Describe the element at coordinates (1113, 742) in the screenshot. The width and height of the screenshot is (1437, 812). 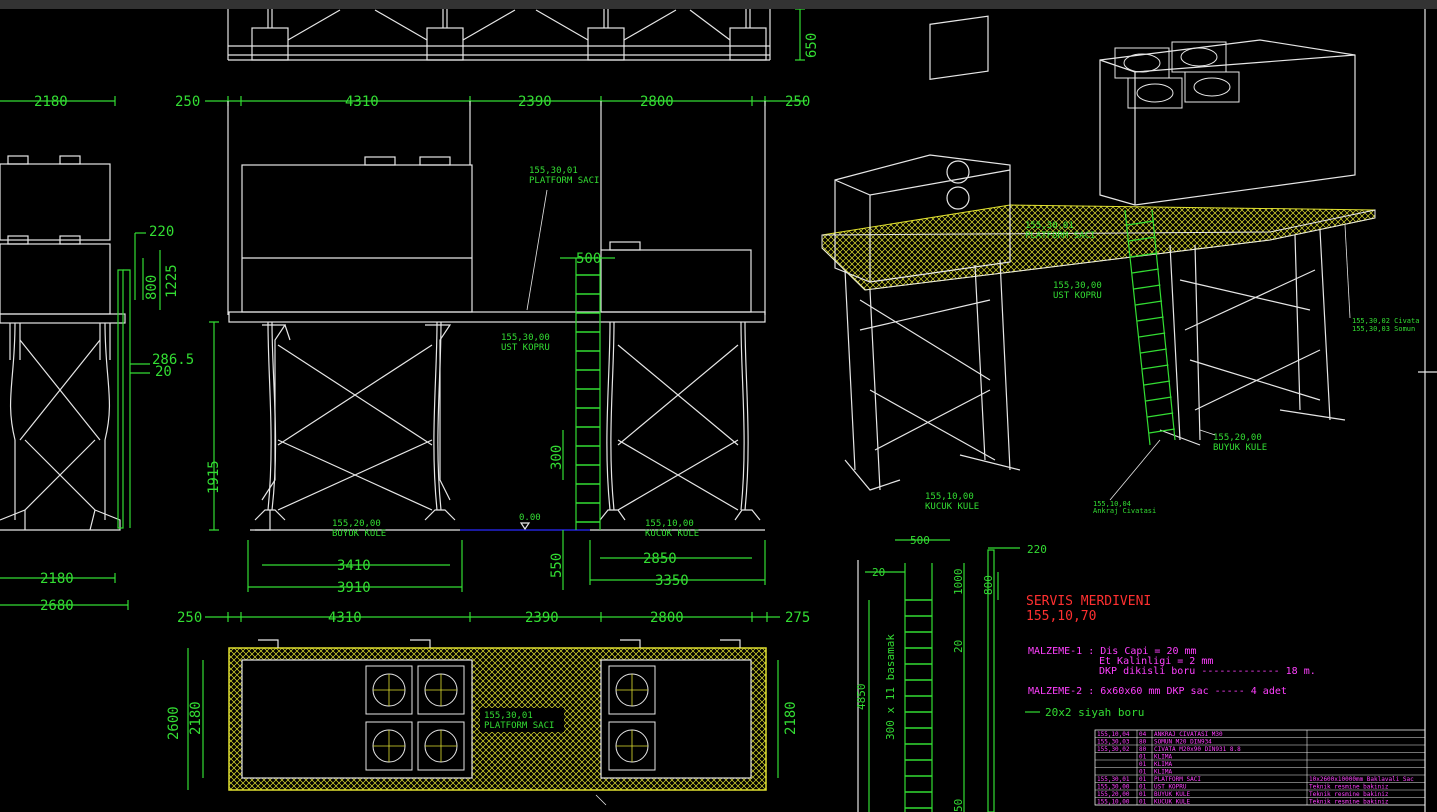
I see `table-cell-code: 155,30,03` at that location.